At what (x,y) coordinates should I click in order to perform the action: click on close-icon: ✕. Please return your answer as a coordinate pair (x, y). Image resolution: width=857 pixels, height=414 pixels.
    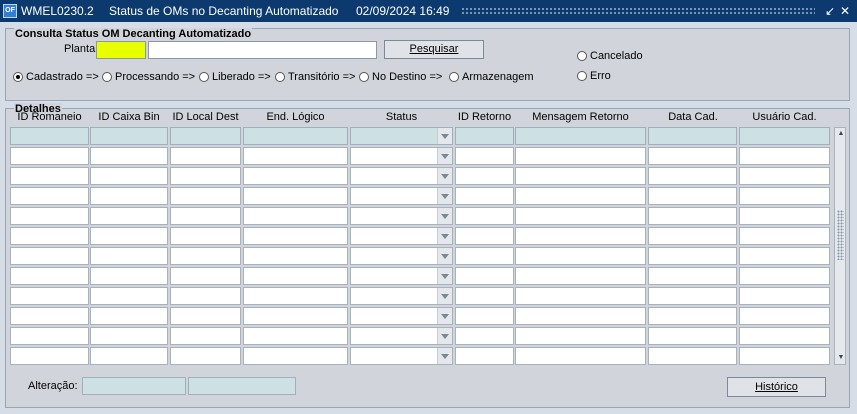
    Looking at the image, I should click on (845, 11).